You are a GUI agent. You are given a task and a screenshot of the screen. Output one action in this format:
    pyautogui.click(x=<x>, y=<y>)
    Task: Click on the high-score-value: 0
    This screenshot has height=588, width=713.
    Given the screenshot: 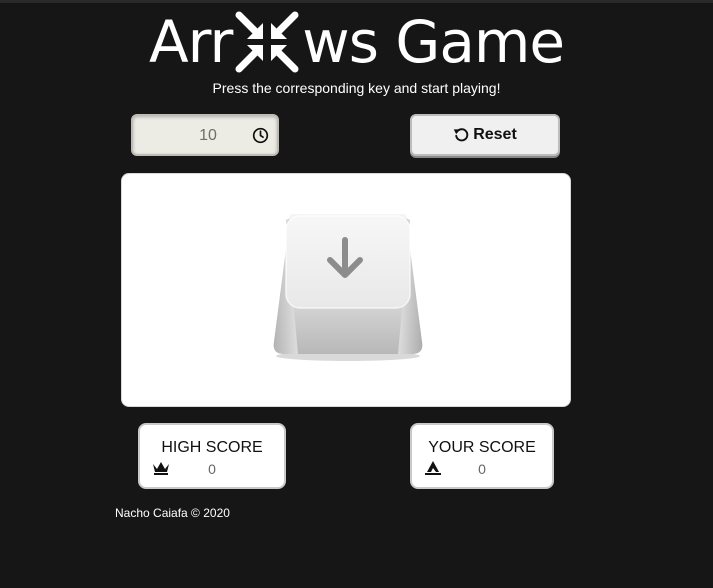 What is the action you would take?
    pyautogui.click(x=212, y=469)
    